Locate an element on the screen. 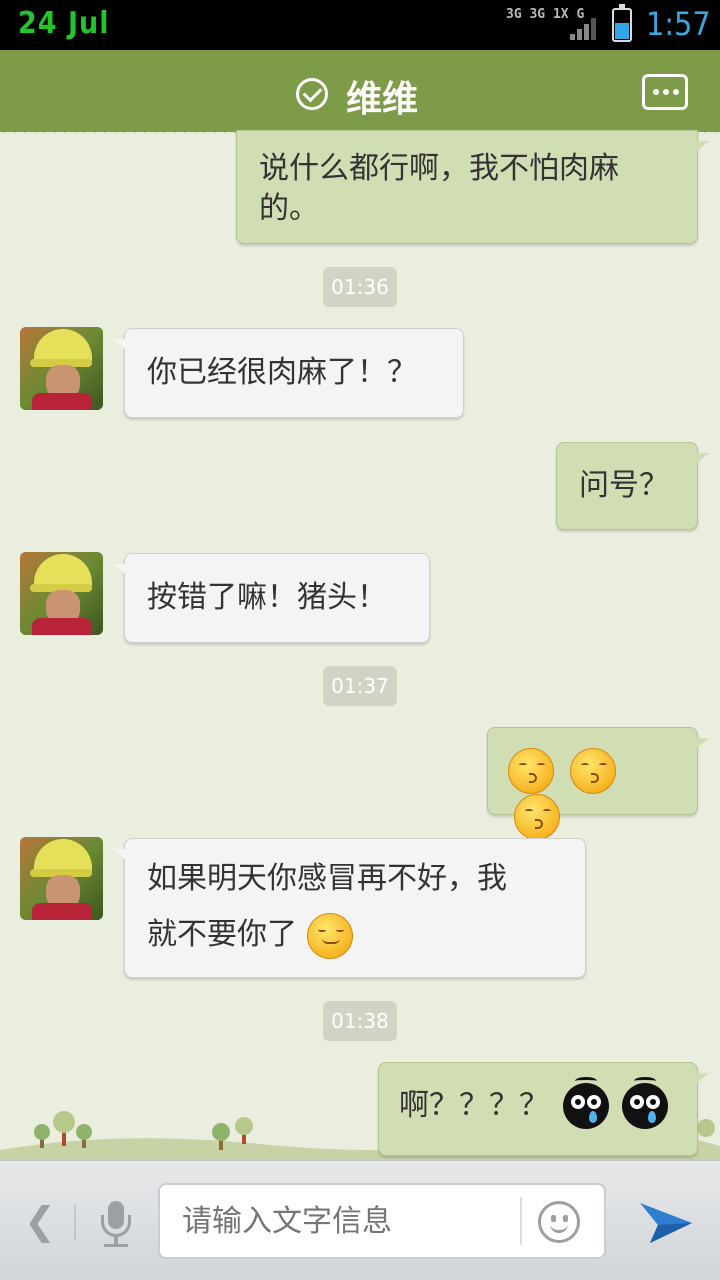 The image size is (720, 1280). message-outgoing: 问号？ is located at coordinates (632, 486).